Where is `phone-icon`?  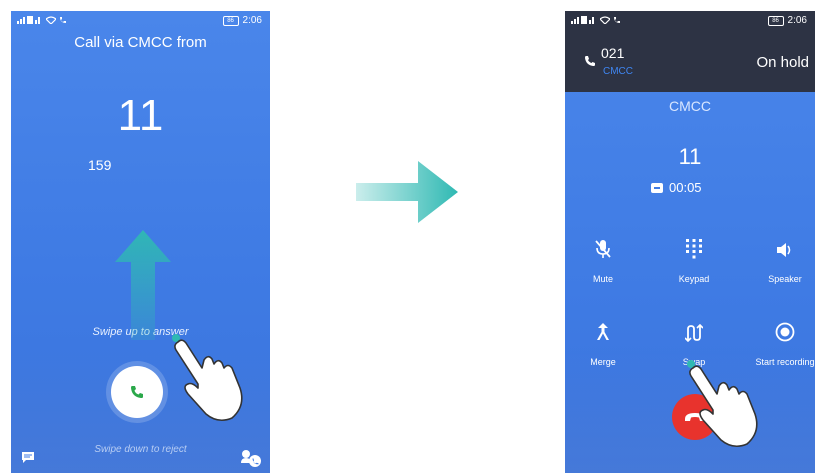
phone-icon is located at coordinates (137, 392).